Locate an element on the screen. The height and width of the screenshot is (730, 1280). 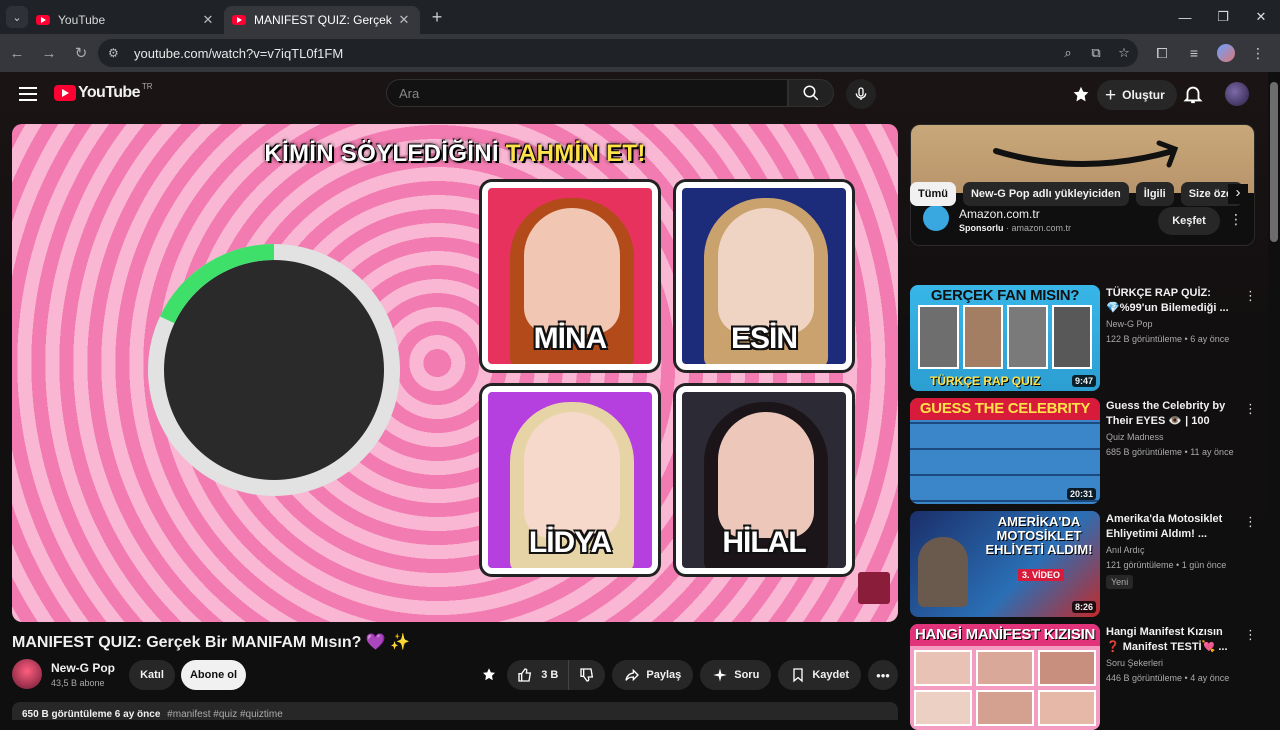
save-button: Kaydet is located at coordinates (819, 675).